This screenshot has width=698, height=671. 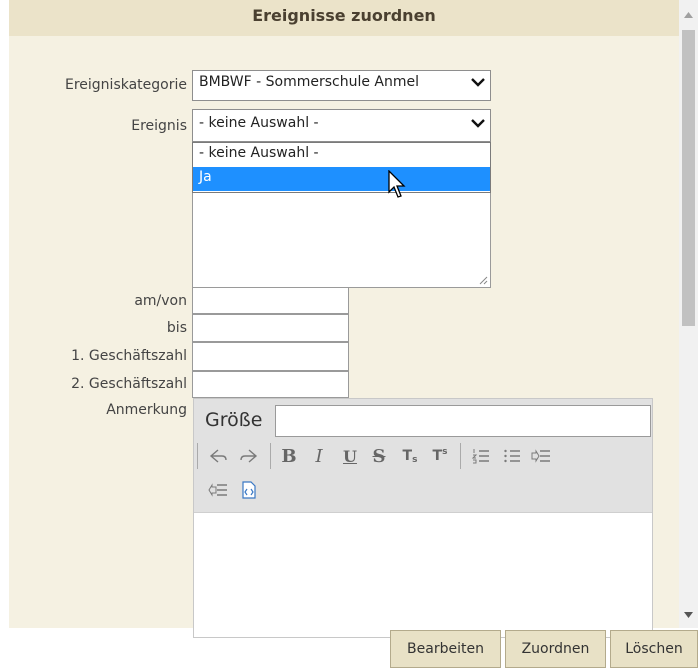 I want to click on event-select-value: - keine Auswahl -, so click(x=259, y=123).